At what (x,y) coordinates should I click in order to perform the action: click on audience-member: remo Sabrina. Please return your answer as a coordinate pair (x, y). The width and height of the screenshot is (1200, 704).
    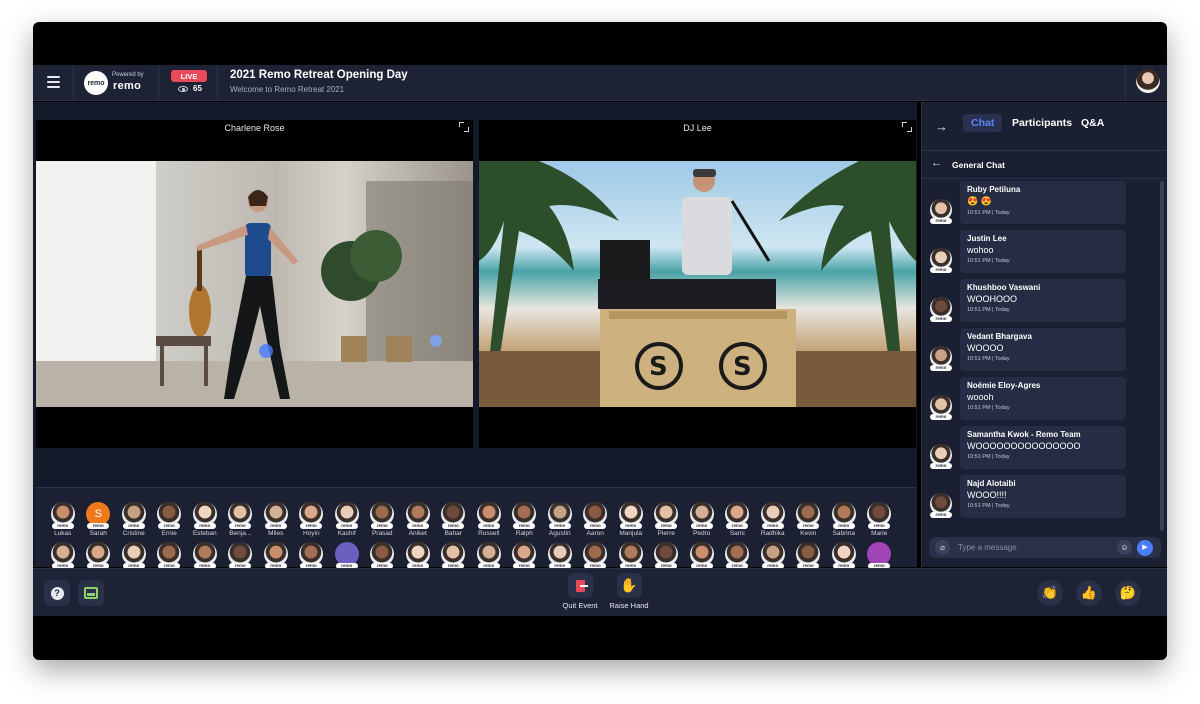
    Looking at the image, I should click on (844, 519).